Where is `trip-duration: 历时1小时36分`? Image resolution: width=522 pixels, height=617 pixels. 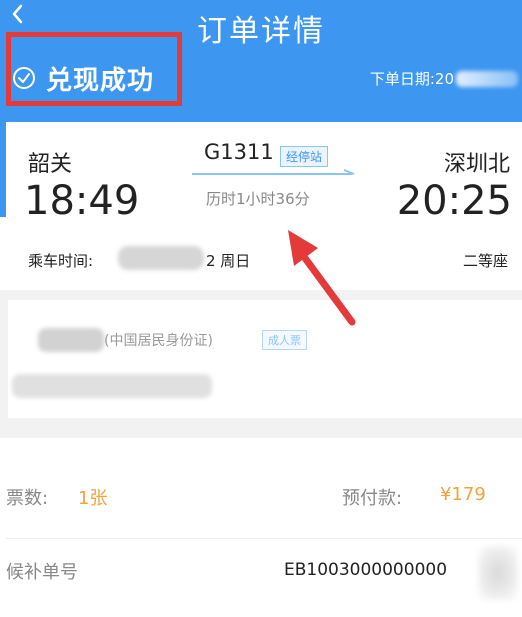
trip-duration: 历时1小时36分 is located at coordinates (258, 199).